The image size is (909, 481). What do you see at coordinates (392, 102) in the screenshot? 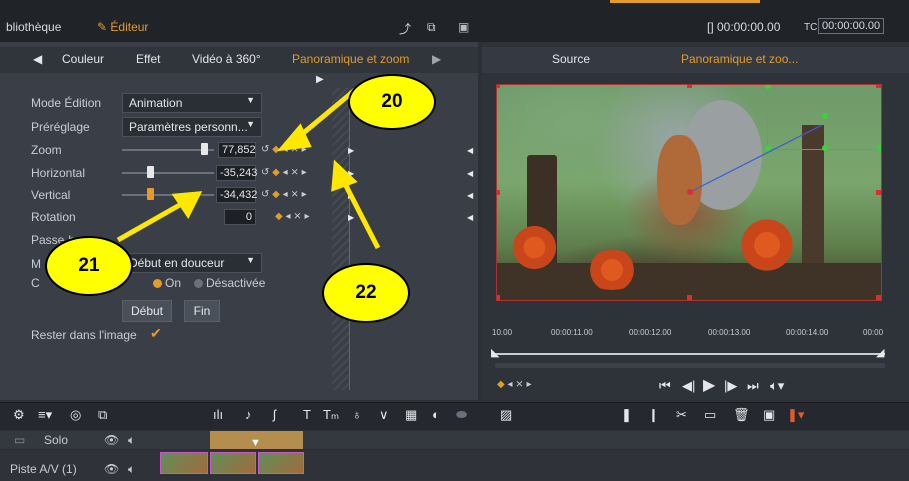
I see `callout-20: 20` at bounding box center [392, 102].